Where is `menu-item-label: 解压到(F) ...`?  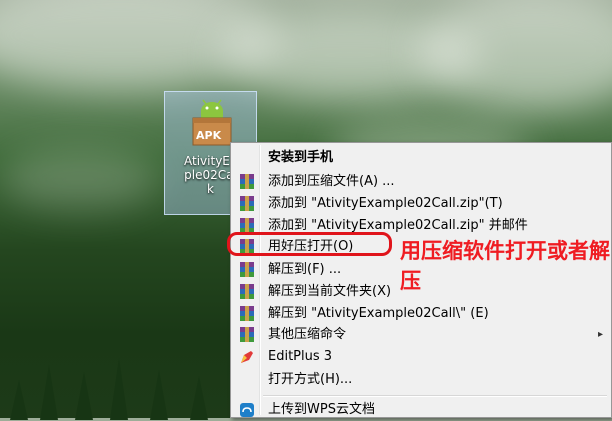
menu-item-label: 解压到(F) ... is located at coordinates (305, 269).